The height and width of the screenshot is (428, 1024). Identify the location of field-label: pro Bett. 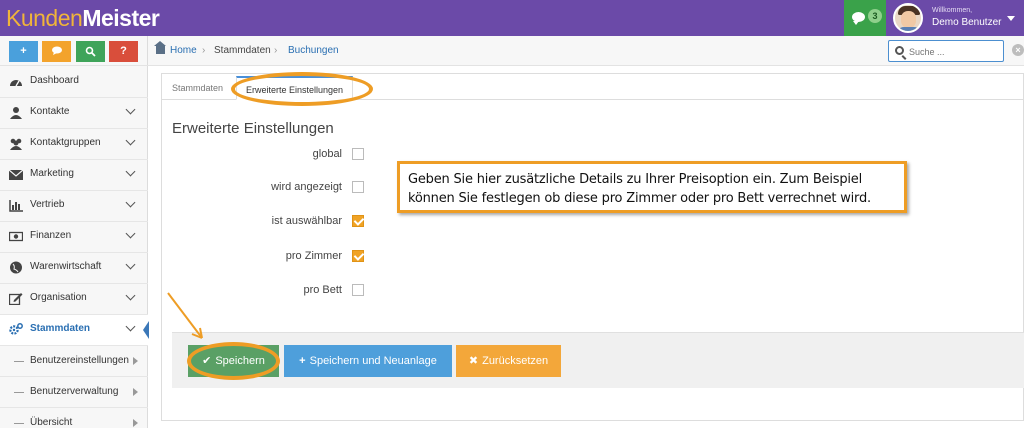
(322, 290).